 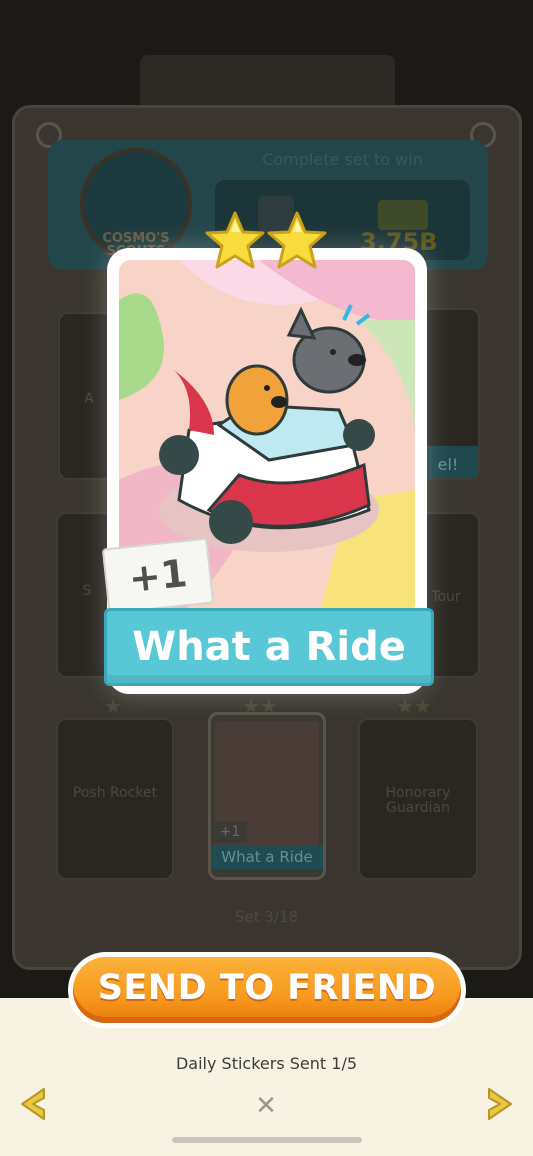 What do you see at coordinates (266, 1106) in the screenshot?
I see `close-icon: ✕` at bounding box center [266, 1106].